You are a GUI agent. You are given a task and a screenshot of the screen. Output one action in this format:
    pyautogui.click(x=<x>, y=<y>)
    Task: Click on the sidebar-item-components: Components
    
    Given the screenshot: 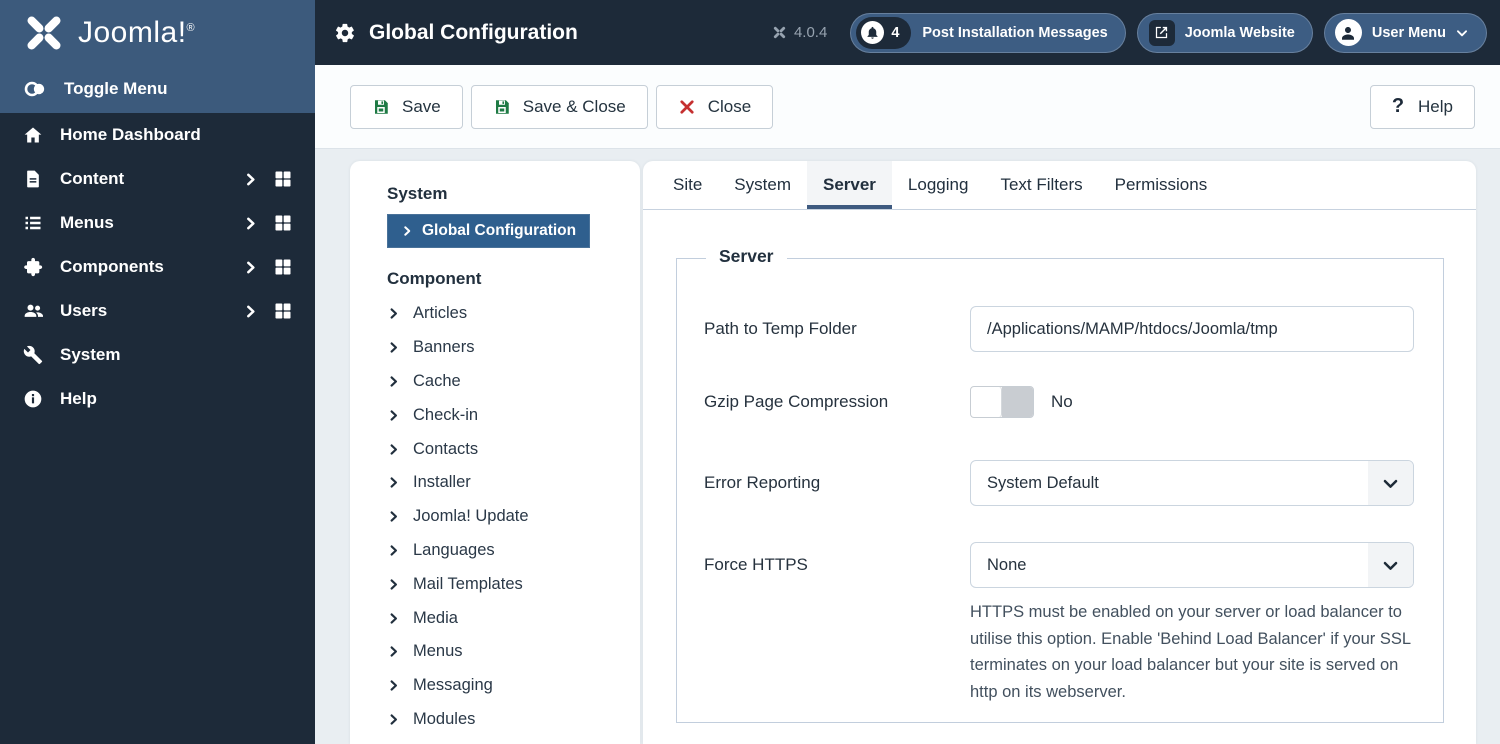 What is the action you would take?
    pyautogui.click(x=157, y=267)
    